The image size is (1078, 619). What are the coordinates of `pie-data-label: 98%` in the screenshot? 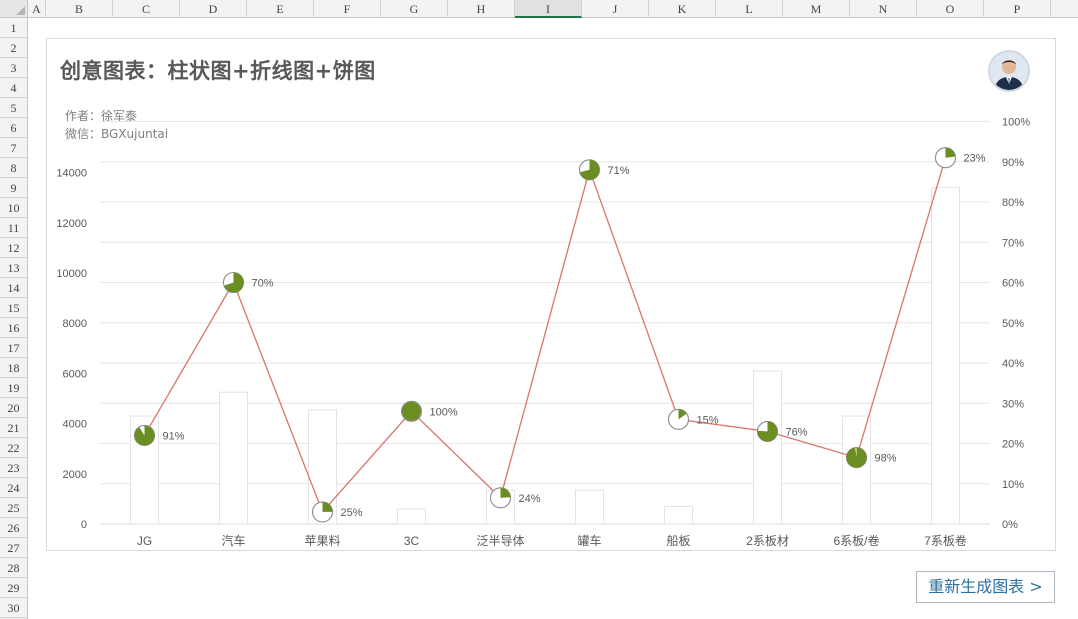 It's located at (886, 459).